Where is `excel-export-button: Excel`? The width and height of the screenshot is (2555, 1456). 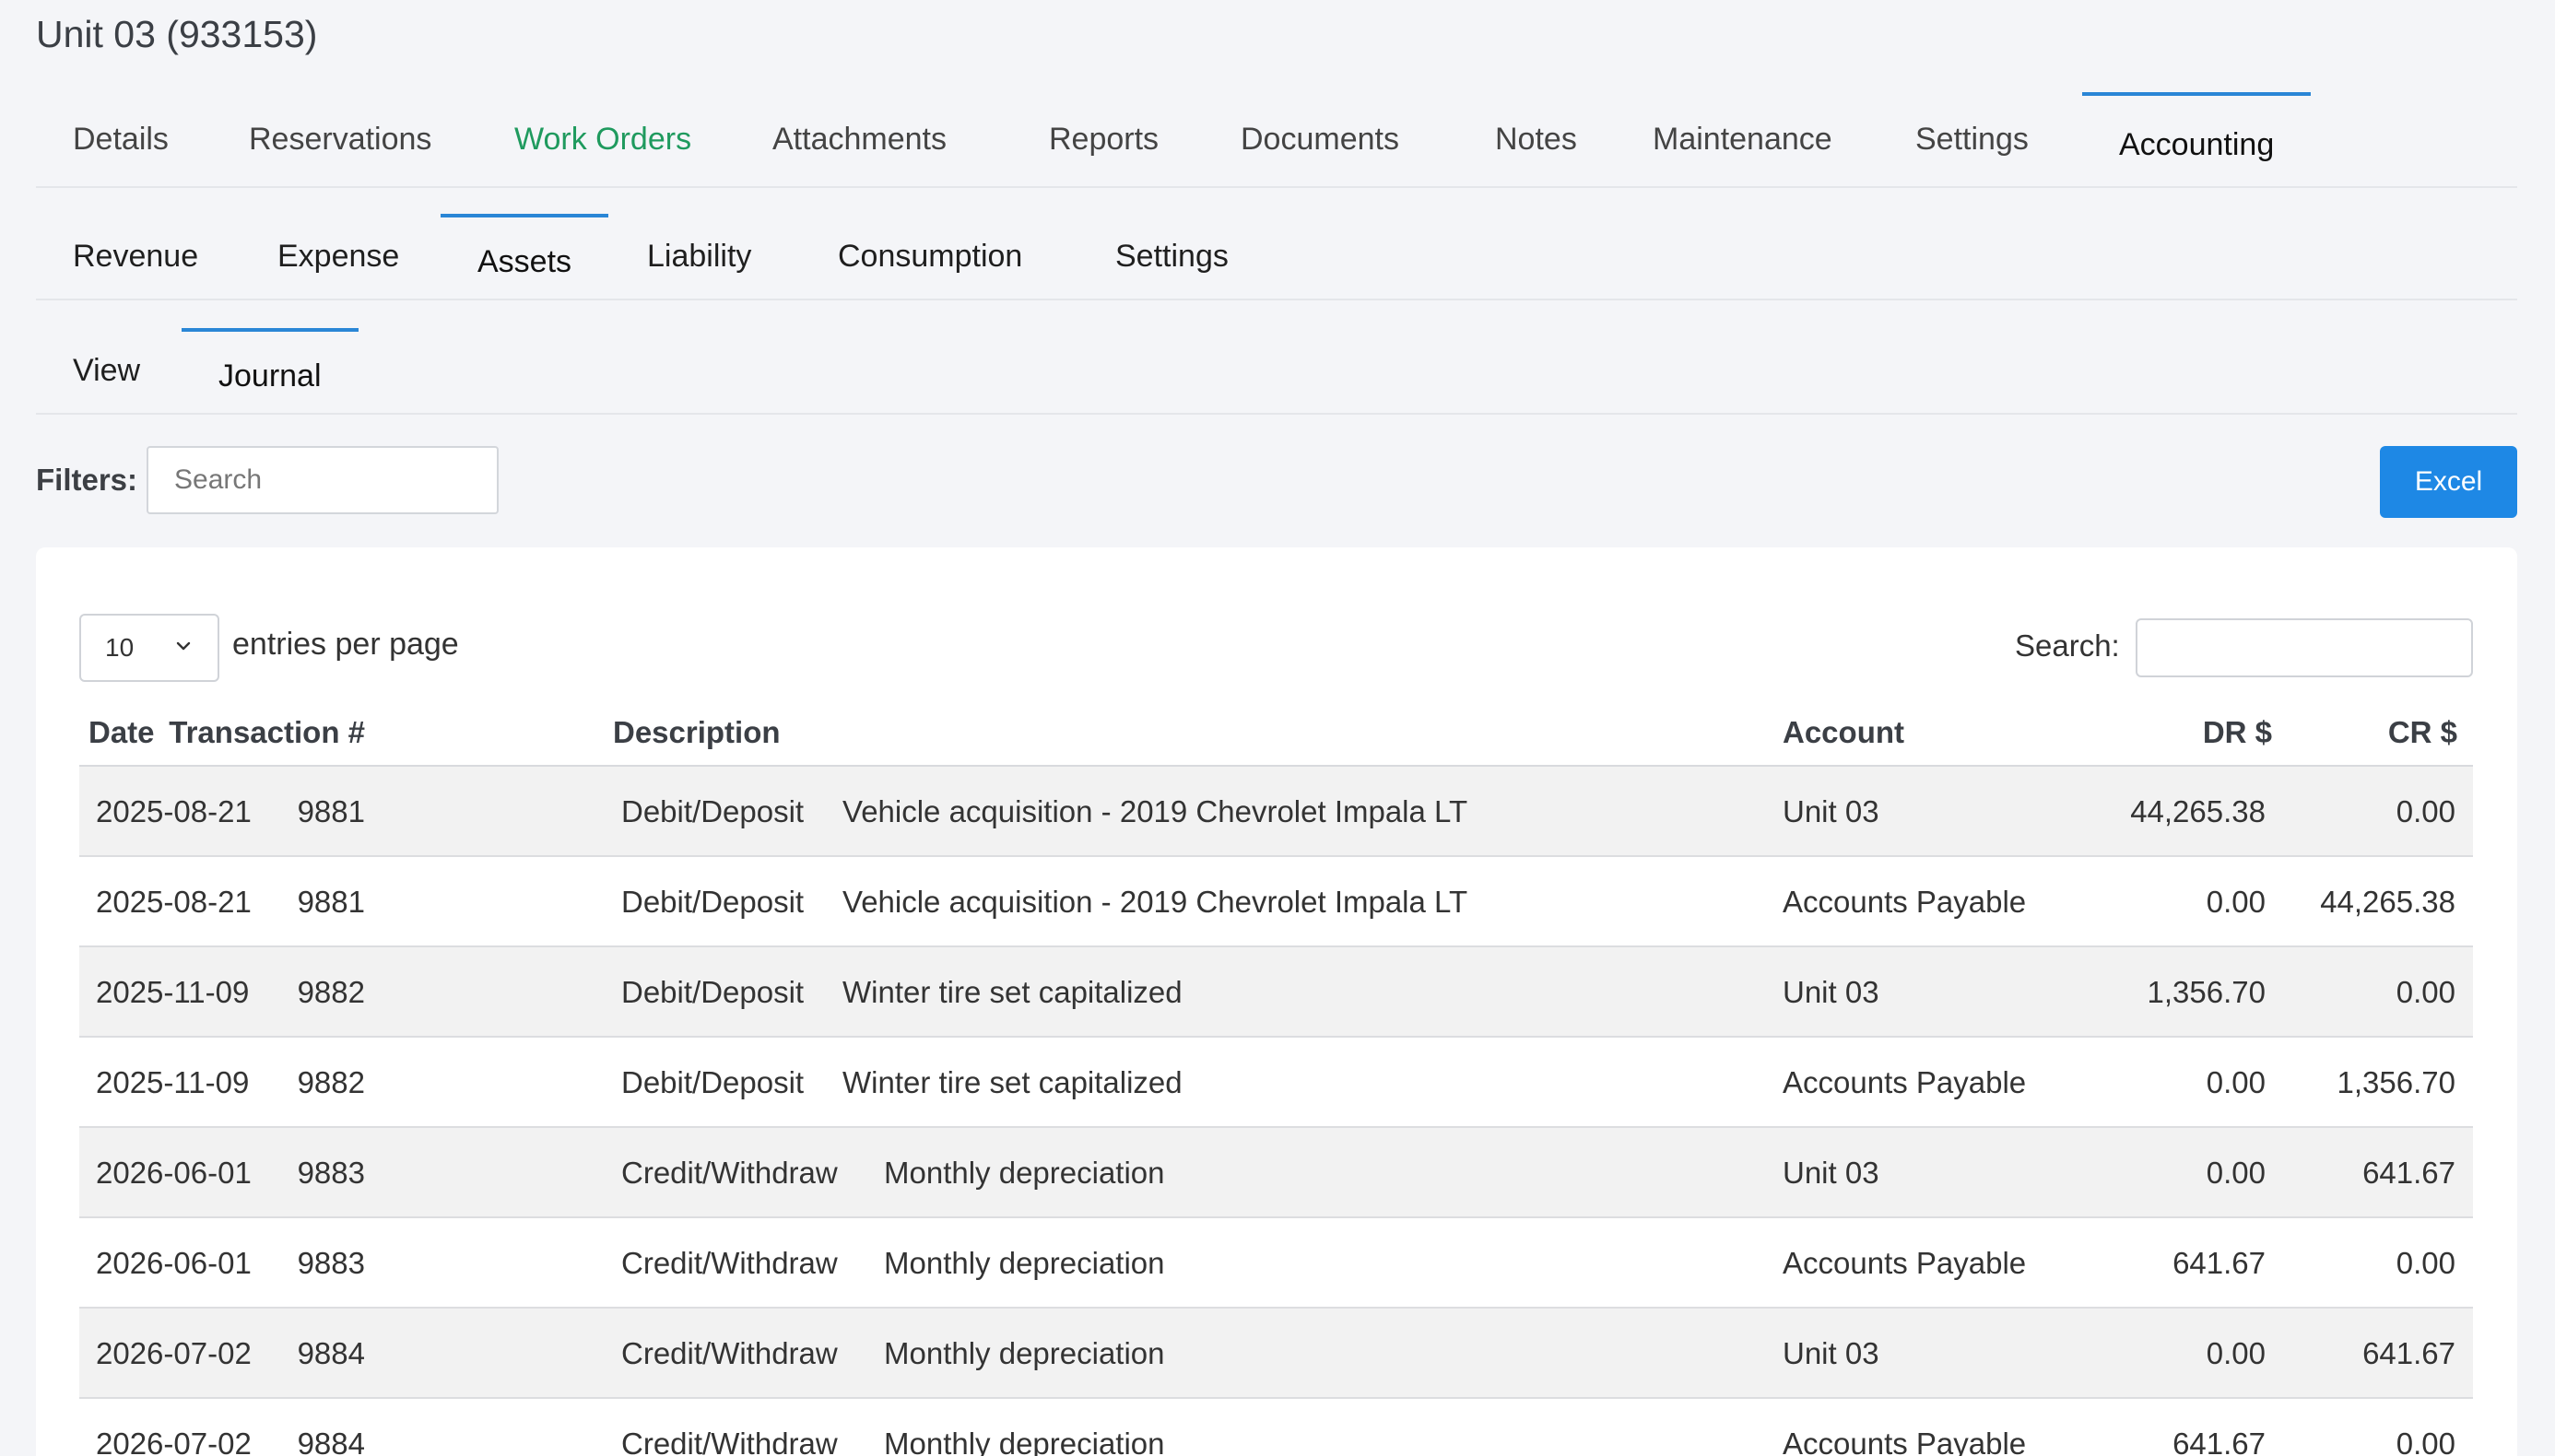
excel-export-button: Excel is located at coordinates (2448, 482).